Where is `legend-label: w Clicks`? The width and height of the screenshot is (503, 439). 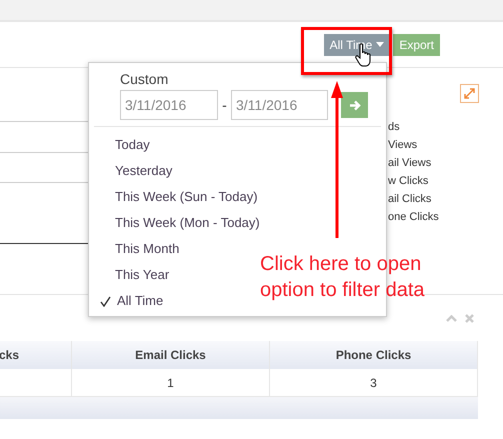 legend-label: w Clicks is located at coordinates (409, 181).